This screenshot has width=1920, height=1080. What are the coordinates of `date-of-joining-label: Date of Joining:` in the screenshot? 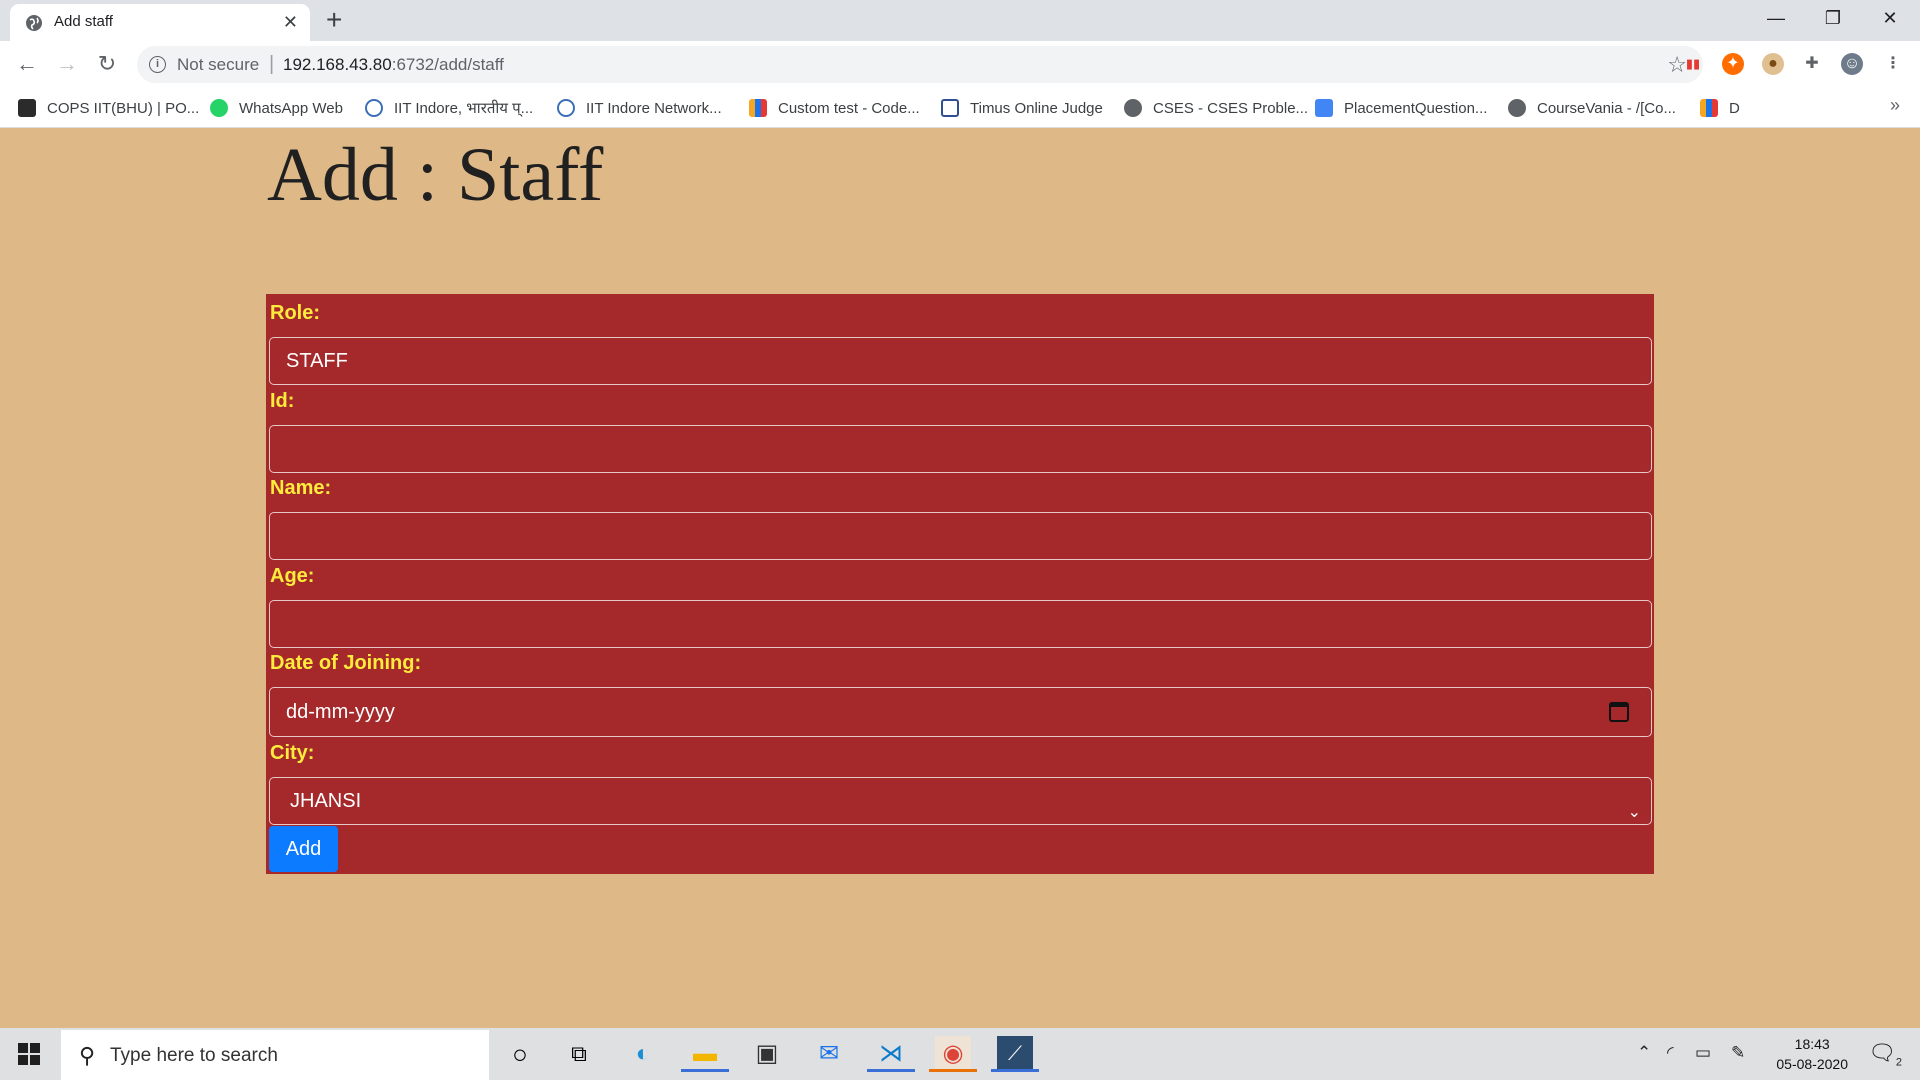 It's located at (346, 663).